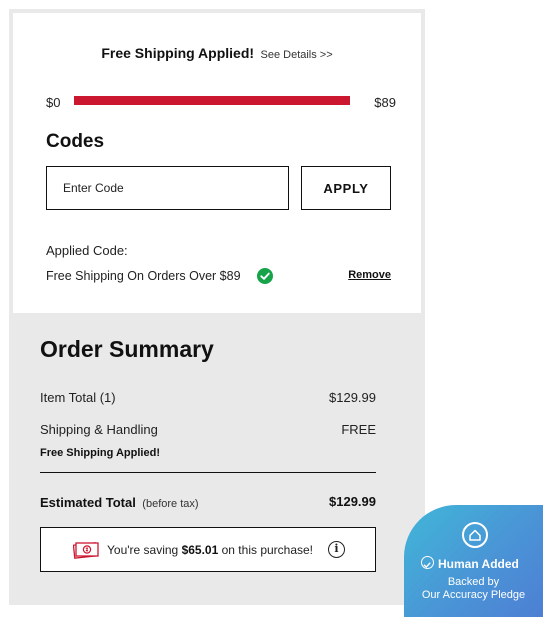  I want to click on codes-heading: Codes, so click(75, 141).